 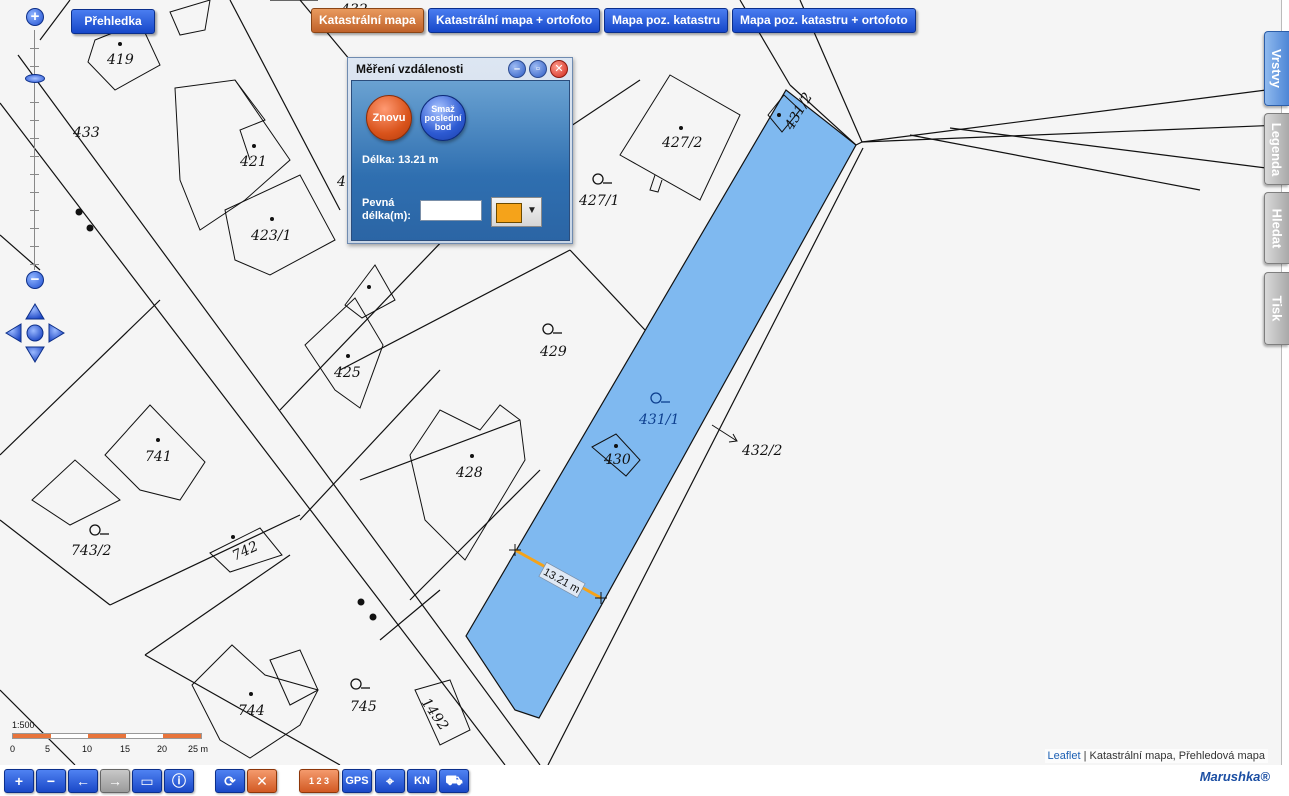 What do you see at coordinates (341, 182) in the screenshot?
I see `parcel-4-label: 4` at bounding box center [341, 182].